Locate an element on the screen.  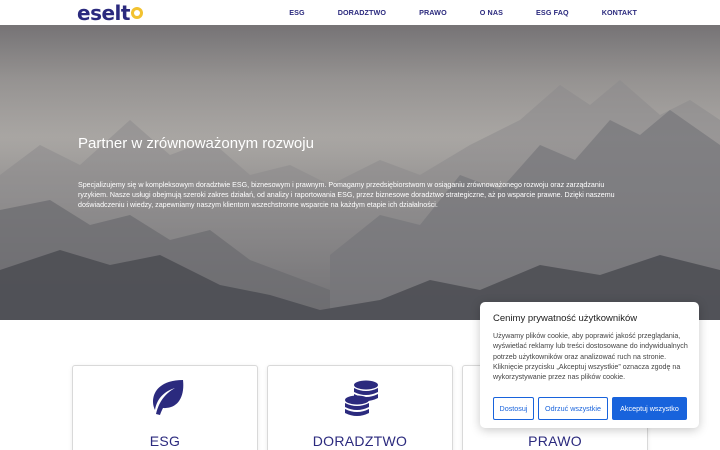
coins-icon is located at coordinates (361, 398).